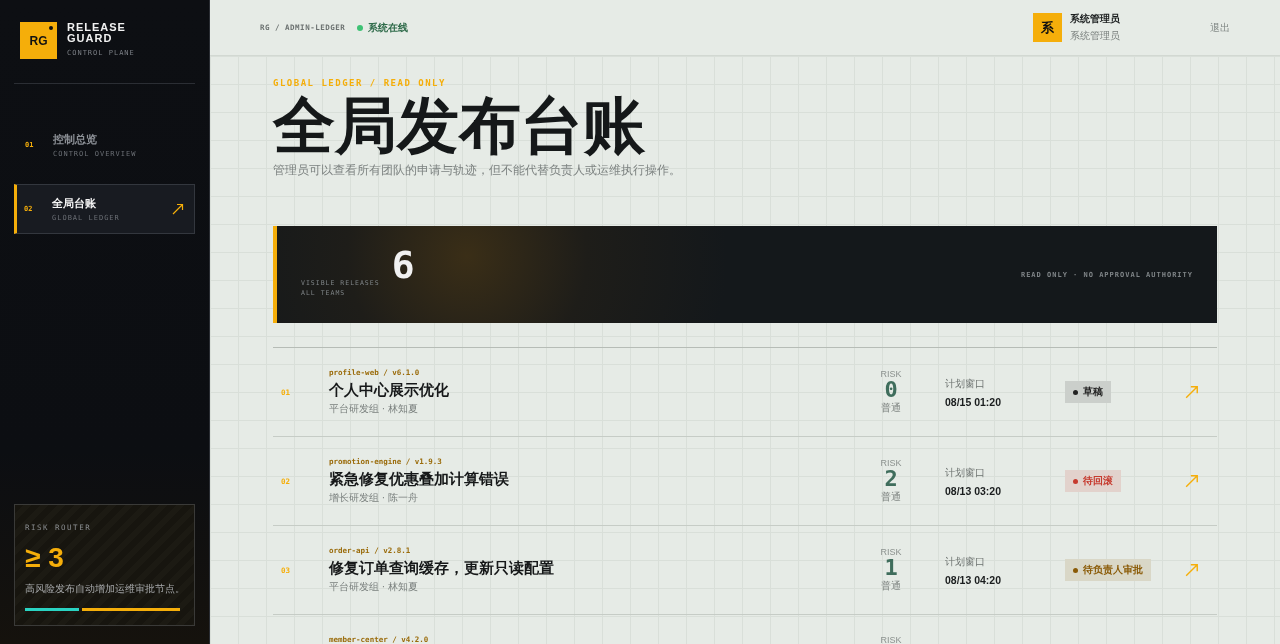  I want to click on user-name: 系统管理员, so click(1095, 19).